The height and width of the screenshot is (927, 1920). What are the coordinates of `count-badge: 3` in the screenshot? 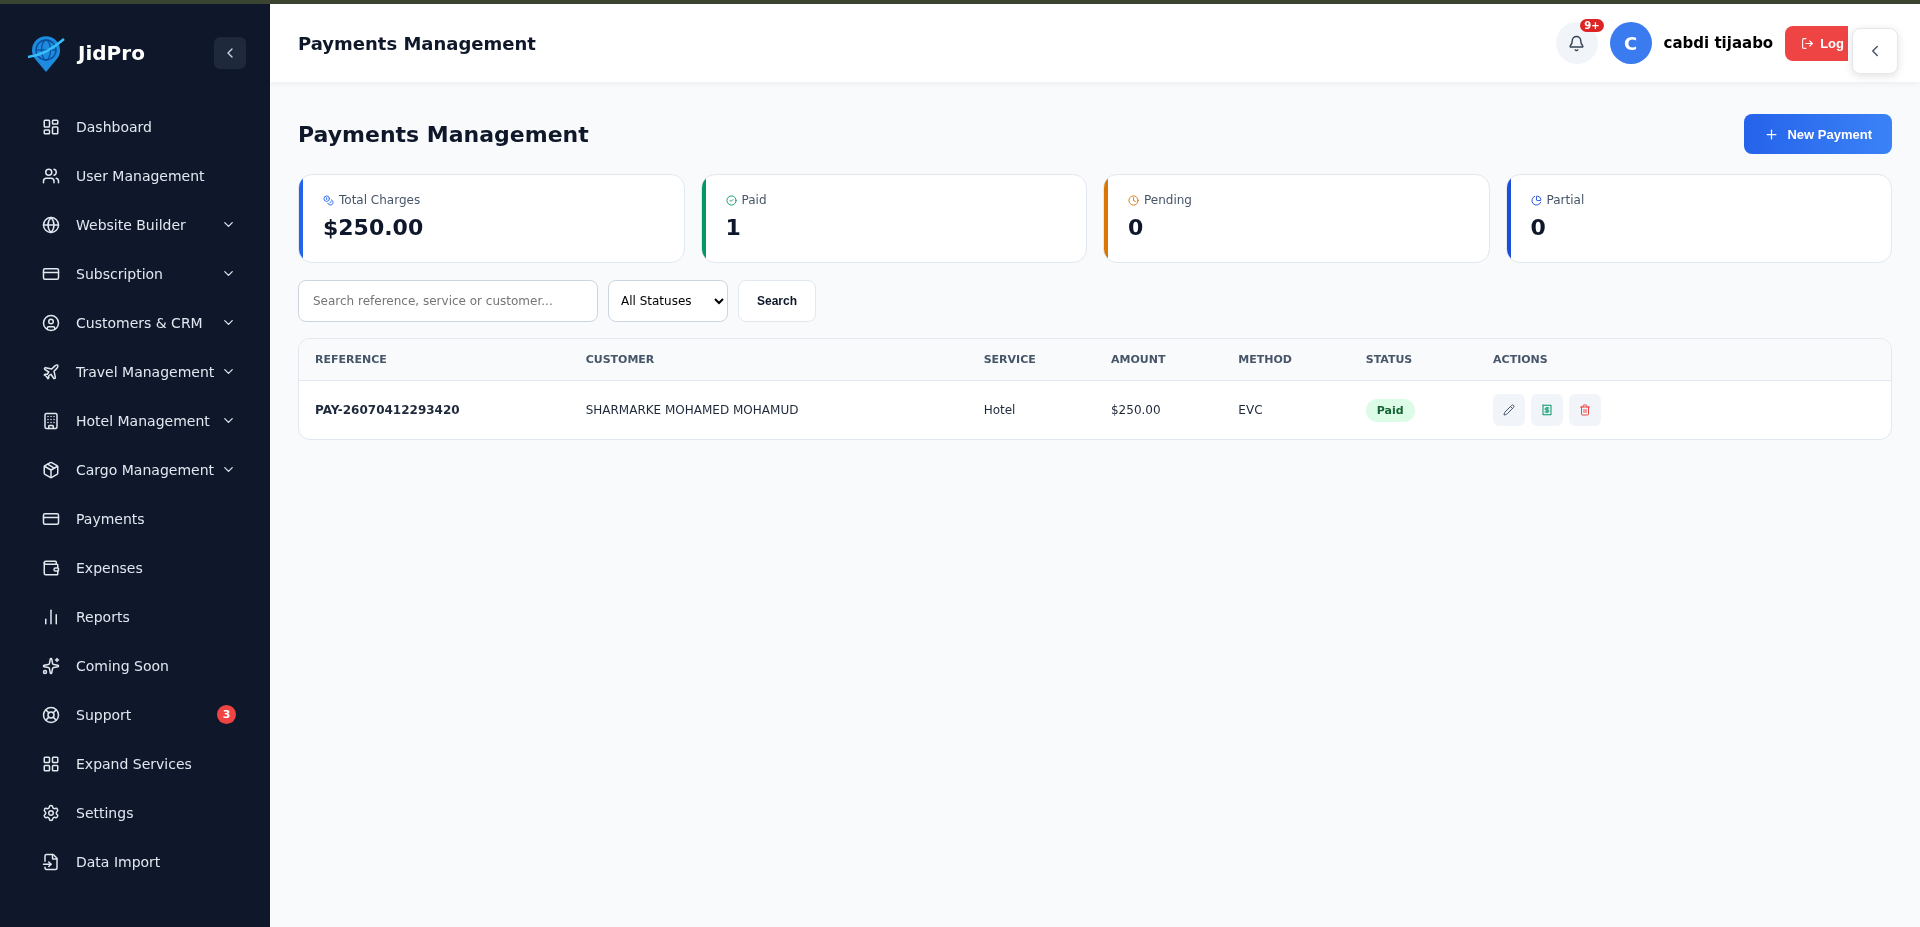 It's located at (226, 714).